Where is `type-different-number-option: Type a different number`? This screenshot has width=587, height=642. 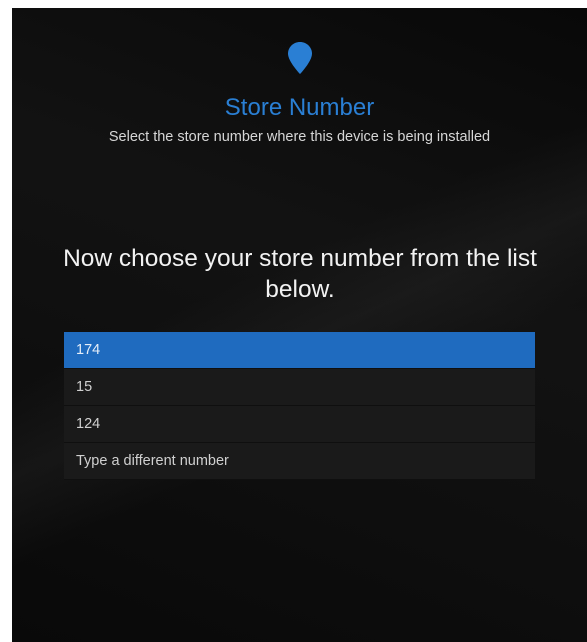 type-different-number-option: Type a different number is located at coordinates (299, 461).